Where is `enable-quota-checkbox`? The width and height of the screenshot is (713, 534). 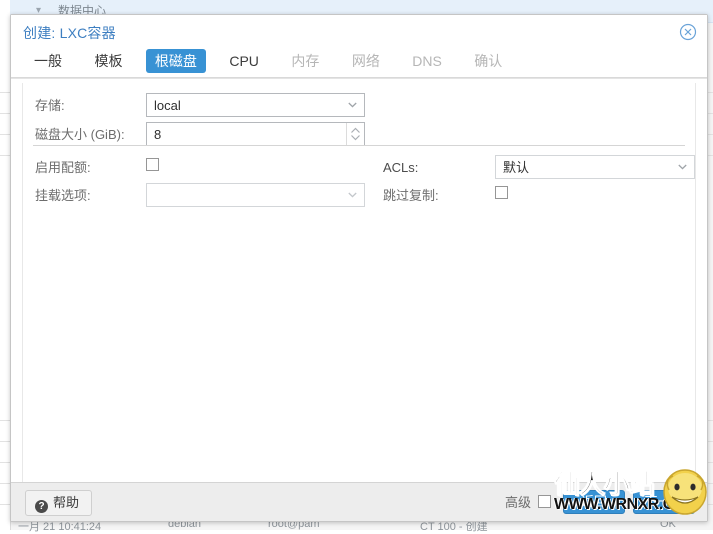 enable-quota-checkbox is located at coordinates (152, 164).